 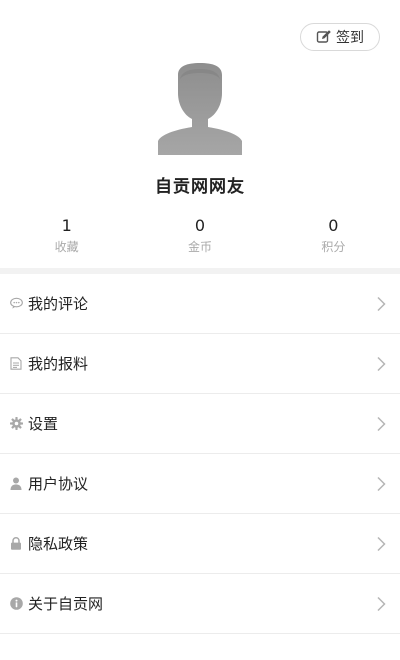 I want to click on stats-bar: 1 收藏 0 金币 0 积分, so click(x=200, y=237).